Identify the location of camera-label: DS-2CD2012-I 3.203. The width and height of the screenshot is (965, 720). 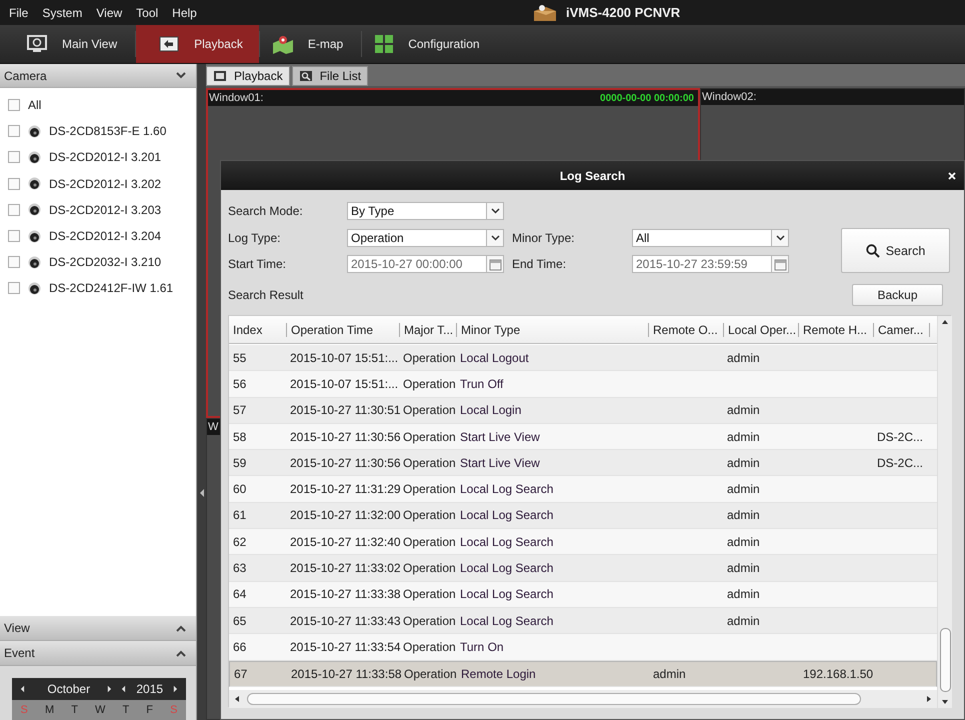
(105, 209).